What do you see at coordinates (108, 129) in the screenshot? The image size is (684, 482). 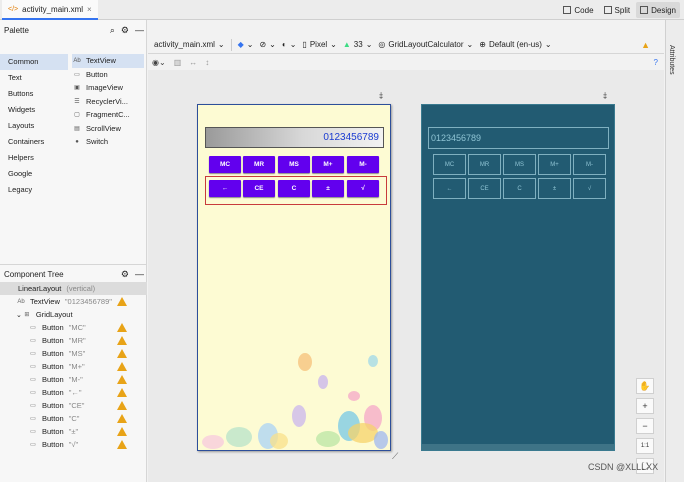 I see `palette-widget: ▤ ScrollView` at bounding box center [108, 129].